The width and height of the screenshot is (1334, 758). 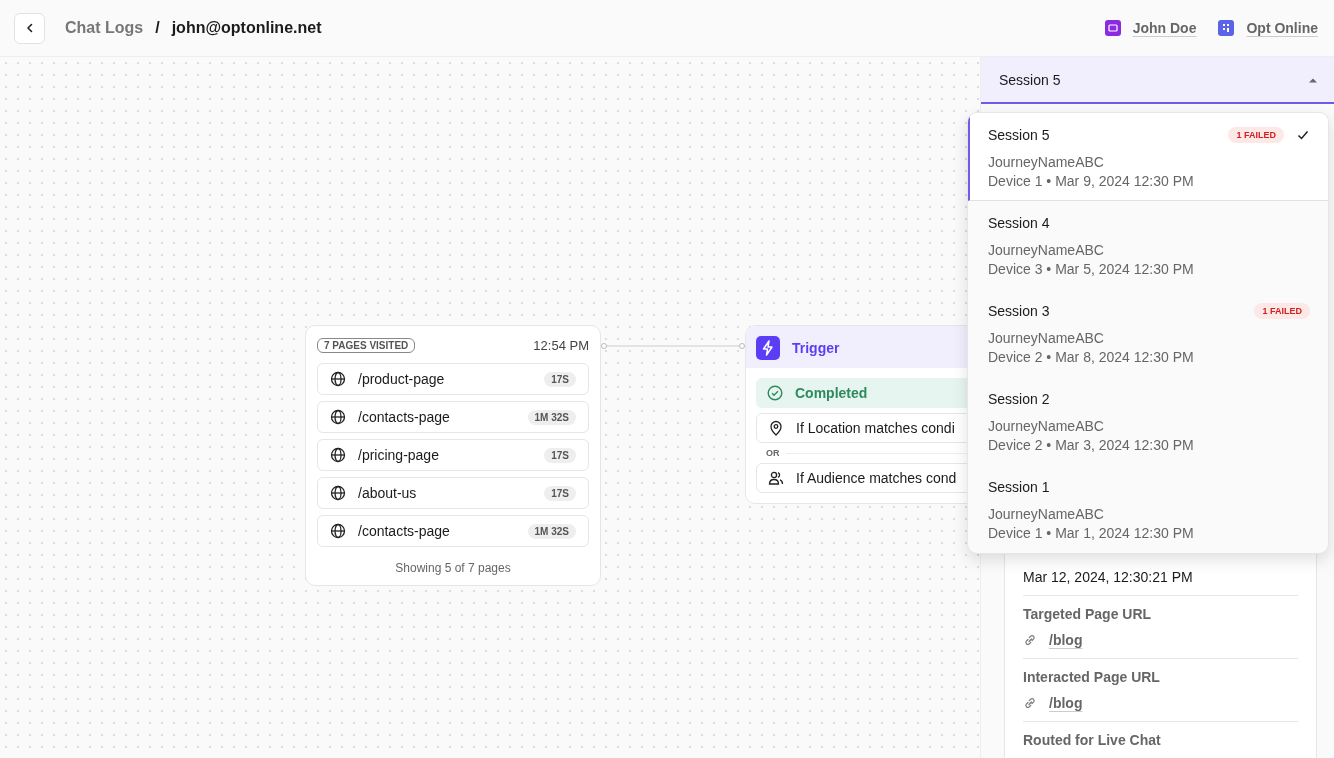 What do you see at coordinates (104, 28) in the screenshot?
I see `breadcrumb-link: Chat Logs` at bounding box center [104, 28].